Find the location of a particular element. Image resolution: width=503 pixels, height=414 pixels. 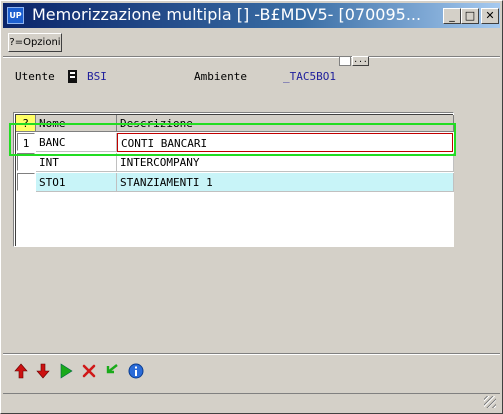

user-label: Utente is located at coordinates (35, 76).